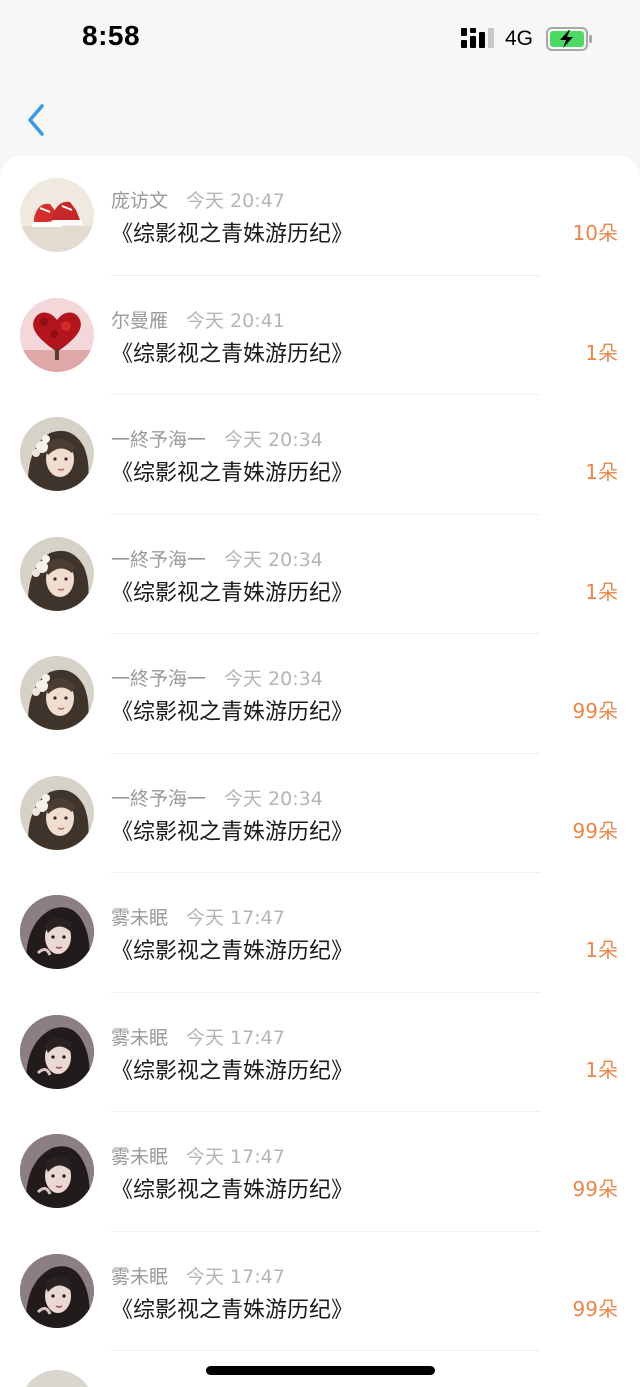 The width and height of the screenshot is (640, 1387). What do you see at coordinates (519, 38) in the screenshot?
I see `network-type: 4G` at bounding box center [519, 38].